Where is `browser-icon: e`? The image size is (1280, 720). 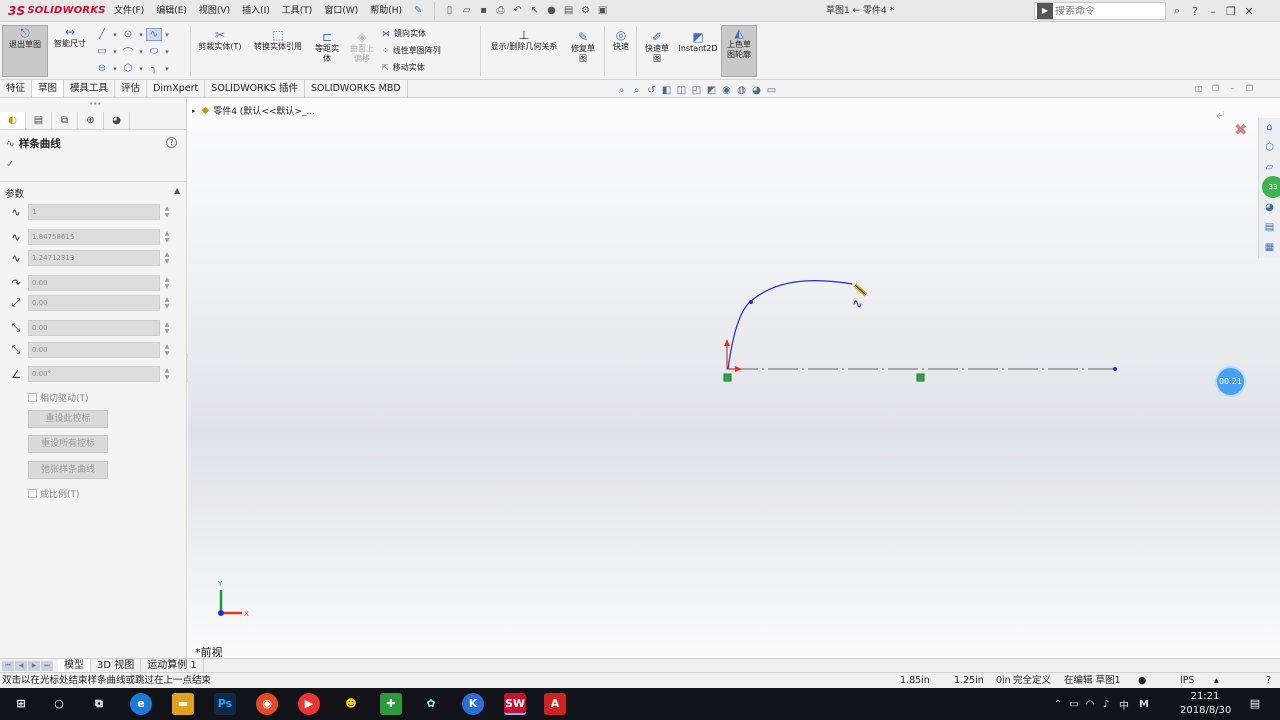 browser-icon: e is located at coordinates (141, 704).